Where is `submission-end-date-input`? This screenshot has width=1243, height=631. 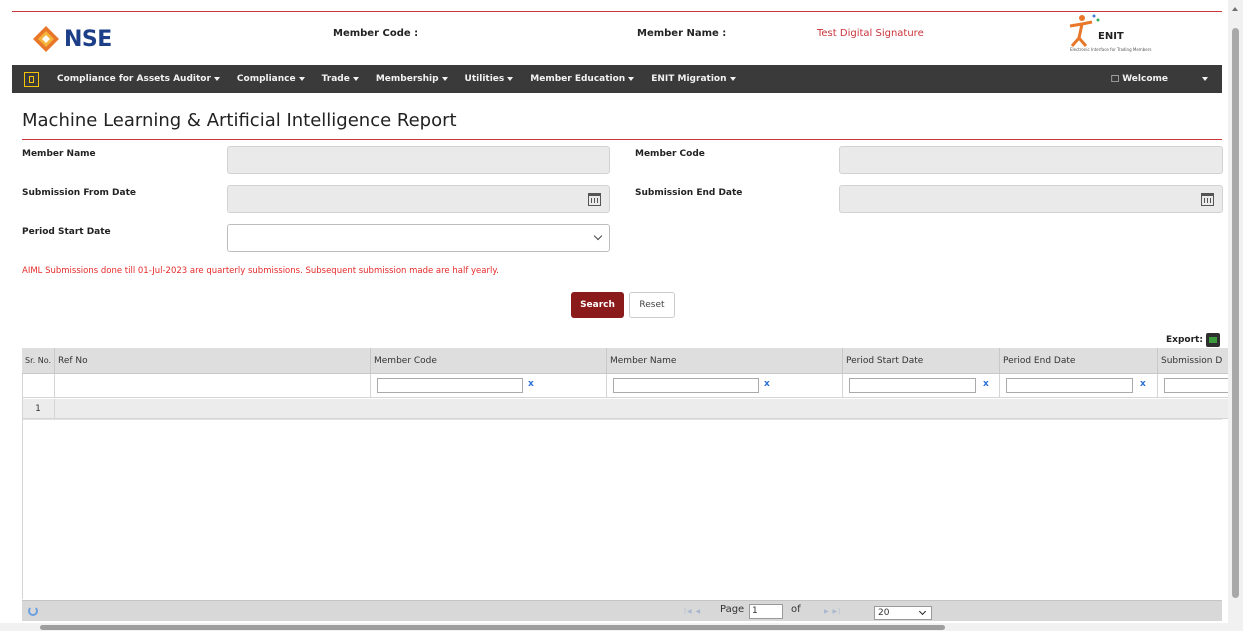
submission-end-date-input is located at coordinates (1031, 199).